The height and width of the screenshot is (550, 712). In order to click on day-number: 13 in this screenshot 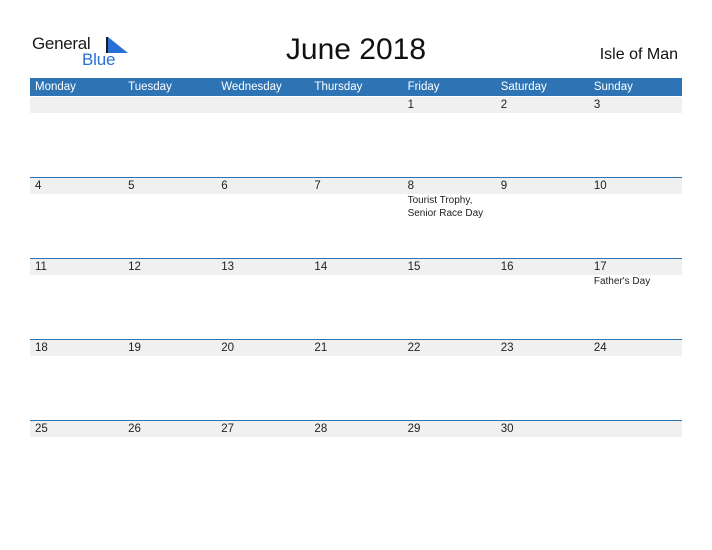, I will do `click(228, 267)`.